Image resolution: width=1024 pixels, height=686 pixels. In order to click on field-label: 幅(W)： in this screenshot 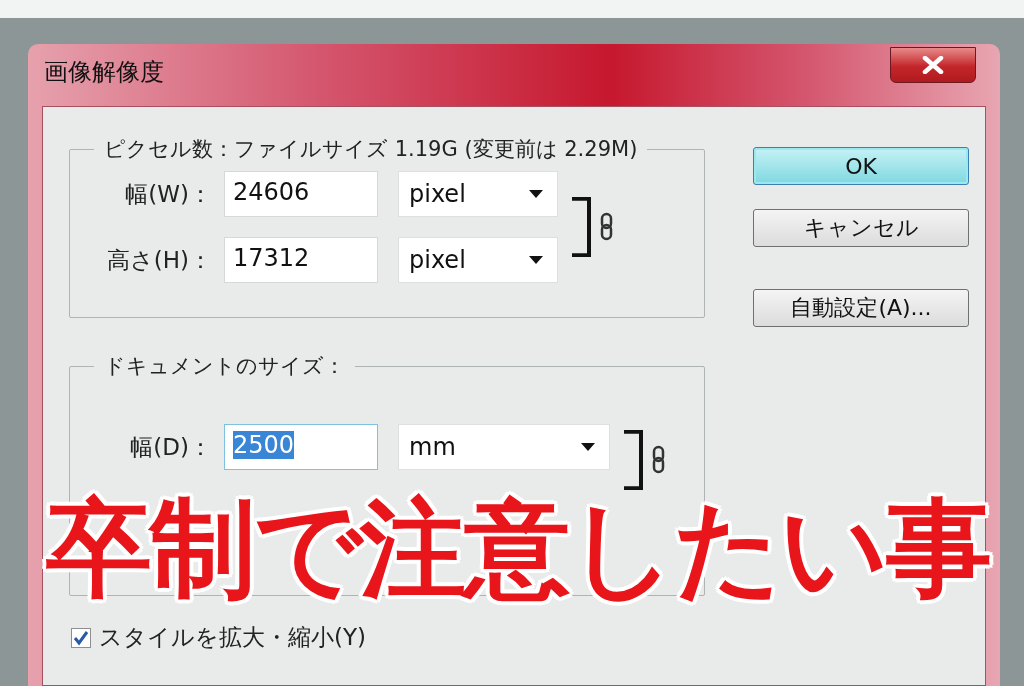, I will do `click(168, 194)`.